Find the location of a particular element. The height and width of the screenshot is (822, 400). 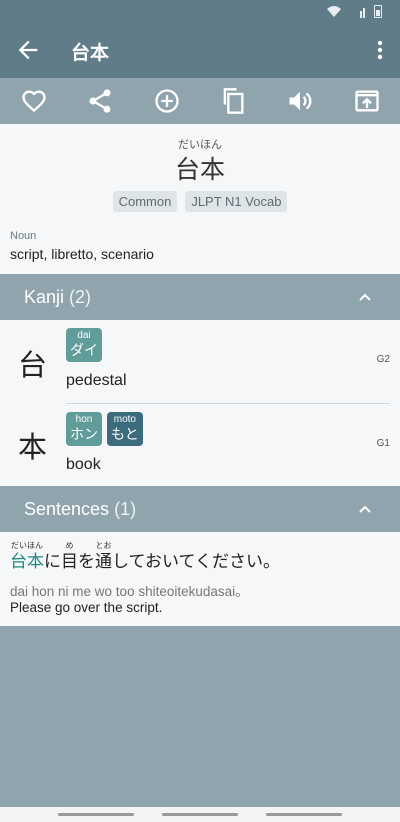

kanji-section-label: Kanji is located at coordinates (44, 297).